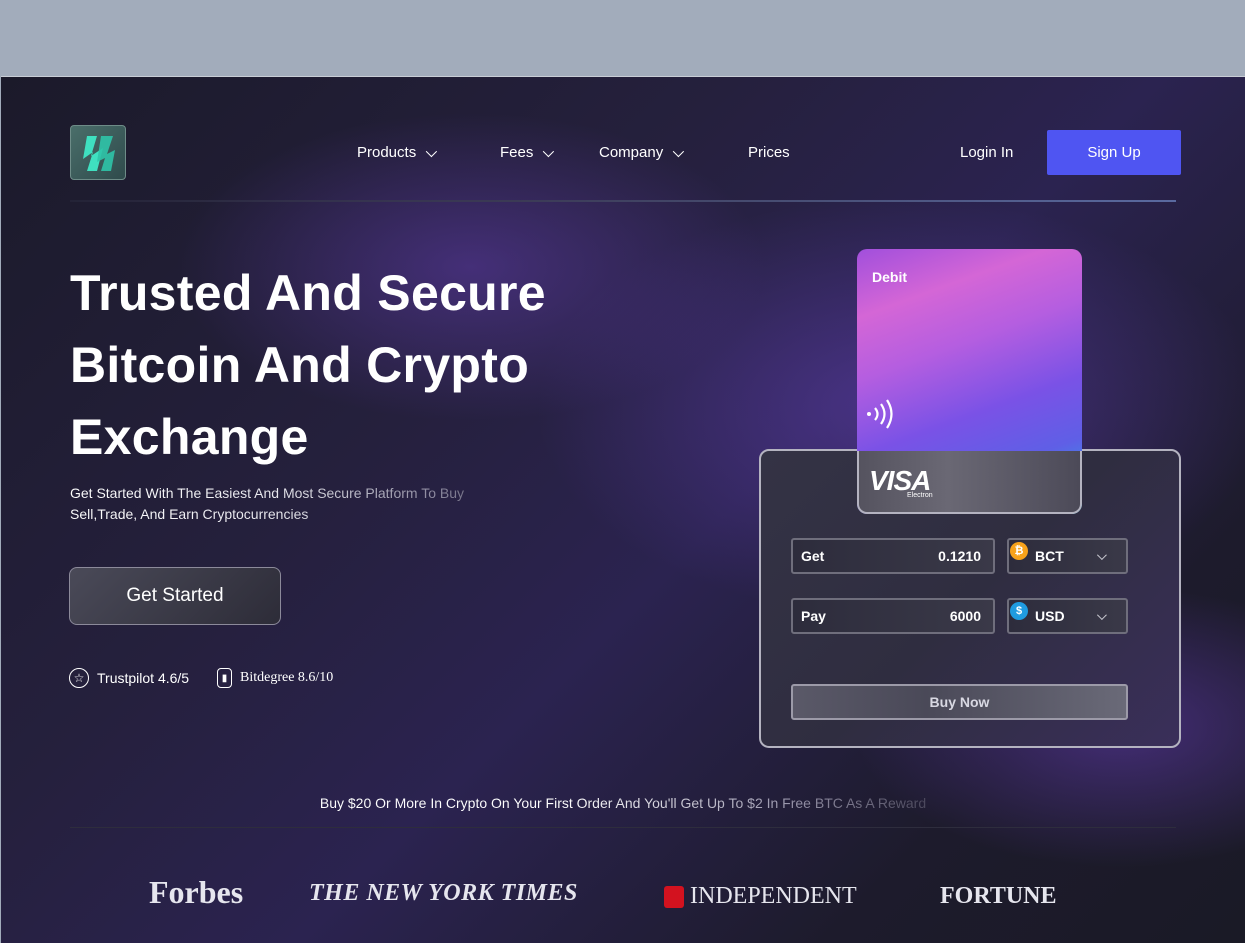  What do you see at coordinates (196, 892) in the screenshot?
I see `forbes-logo: Forbes` at bounding box center [196, 892].